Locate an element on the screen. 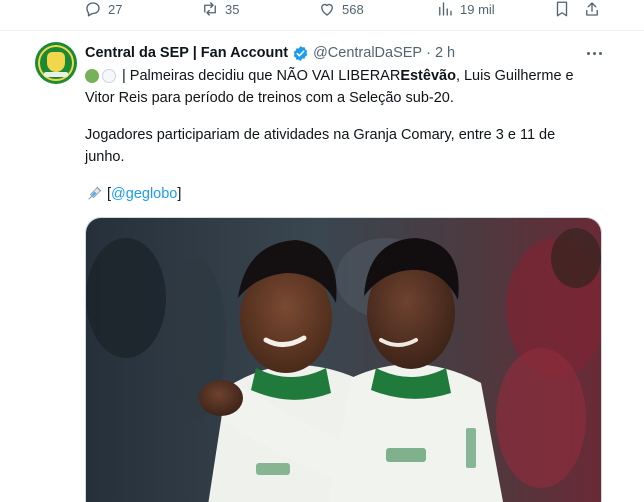 Image resolution: width=644 pixels, height=502 pixels. source-bracket-close: ] is located at coordinates (179, 194).